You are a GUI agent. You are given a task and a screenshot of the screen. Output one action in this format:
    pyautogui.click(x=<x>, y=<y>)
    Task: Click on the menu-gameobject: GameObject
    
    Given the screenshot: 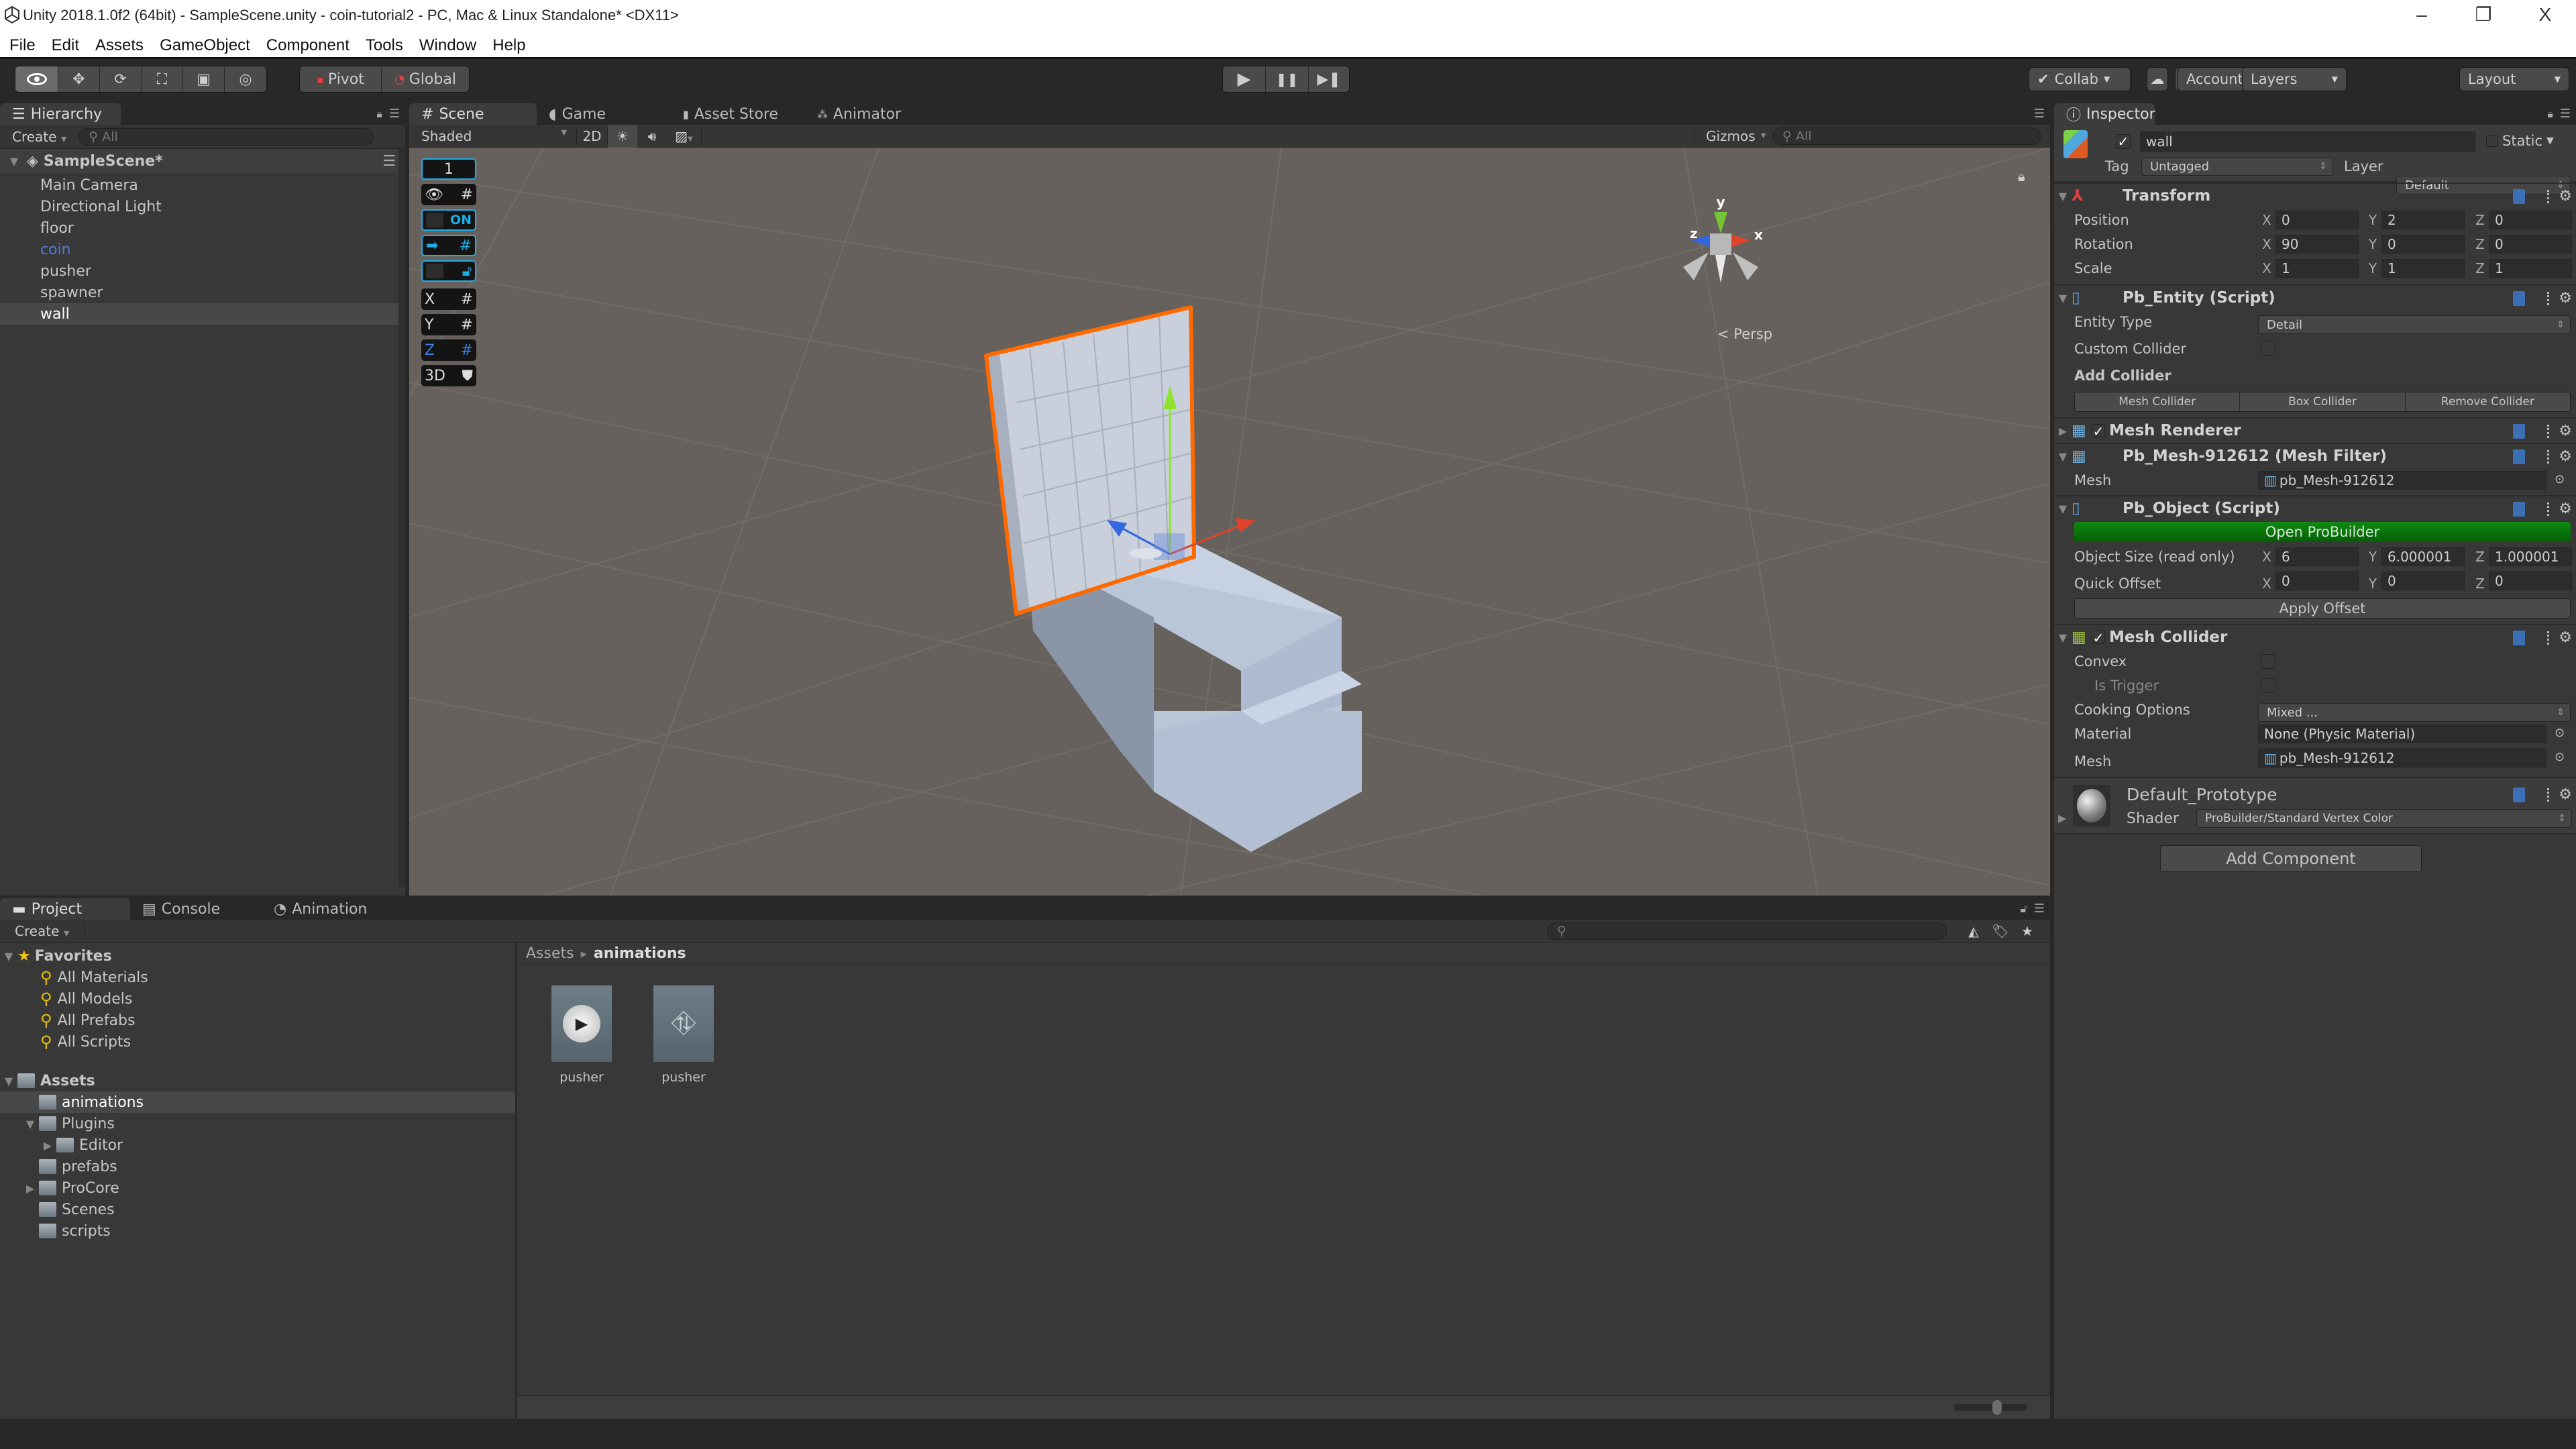 What is the action you would take?
    pyautogui.click(x=210, y=45)
    